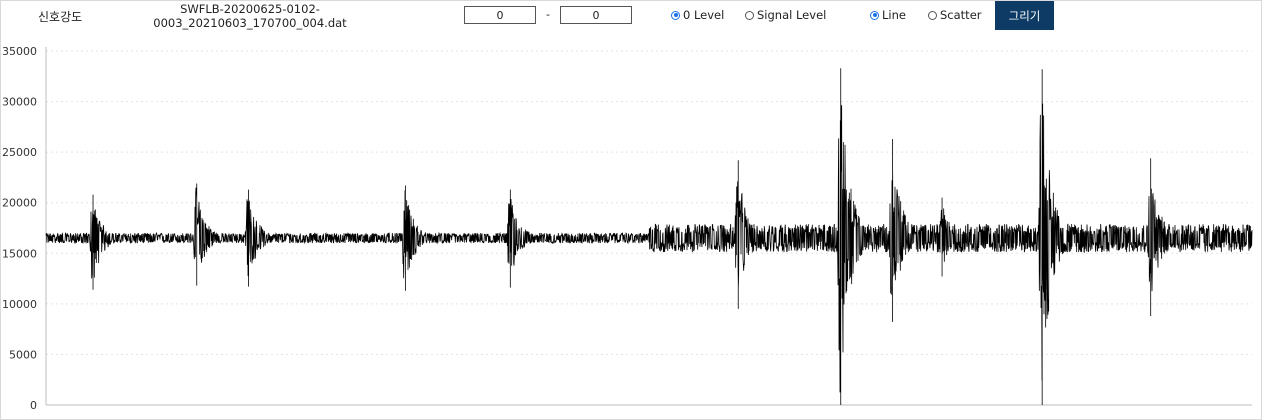 The width and height of the screenshot is (1262, 420). I want to click on y-tick-label: 20000, so click(19, 203).